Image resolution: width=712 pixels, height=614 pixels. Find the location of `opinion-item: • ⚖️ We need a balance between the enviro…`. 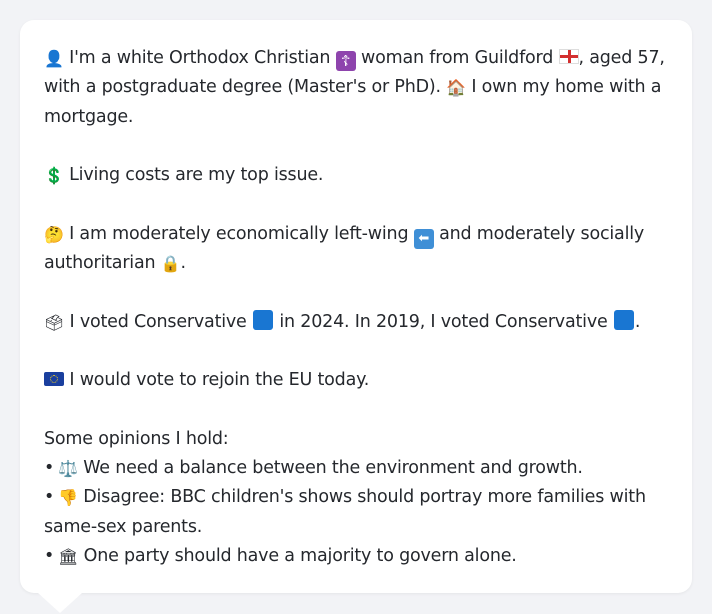

opinion-item: • ⚖️ We need a balance between the enviro… is located at coordinates (357, 468).